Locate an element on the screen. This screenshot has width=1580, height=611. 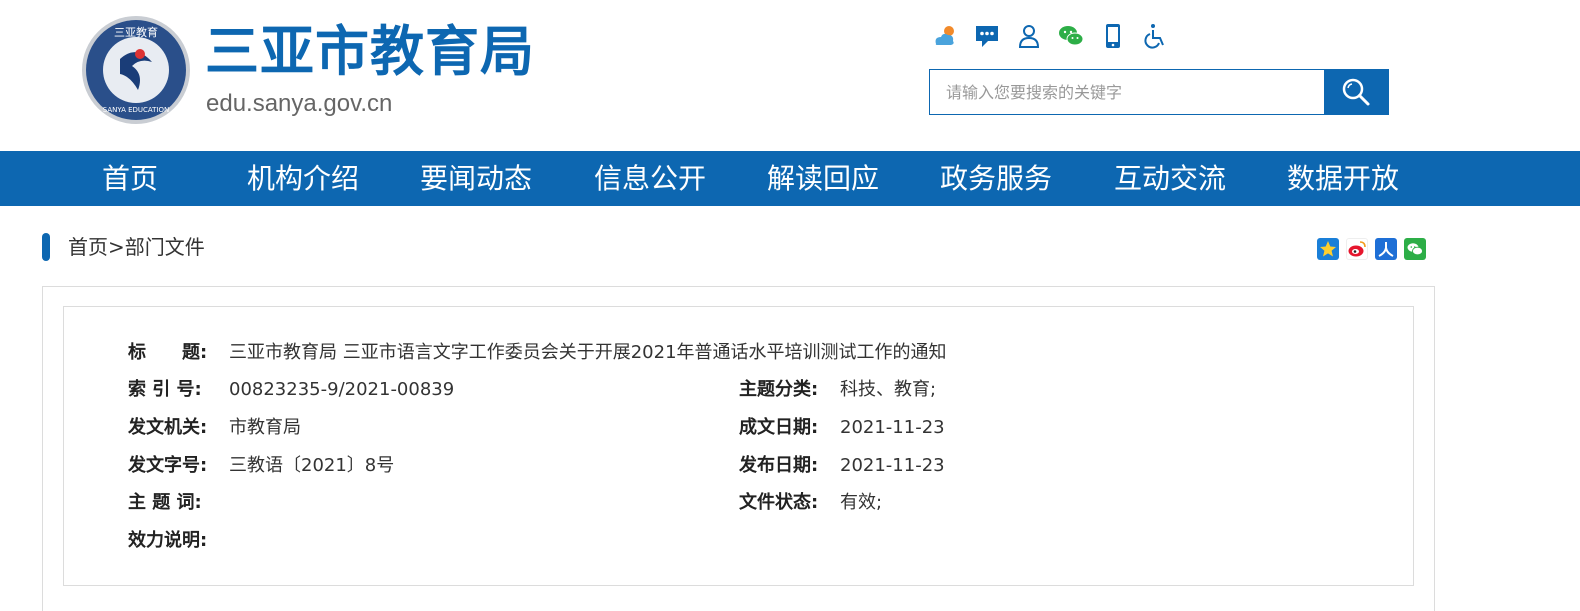
search-icon is located at coordinates (1356, 92).